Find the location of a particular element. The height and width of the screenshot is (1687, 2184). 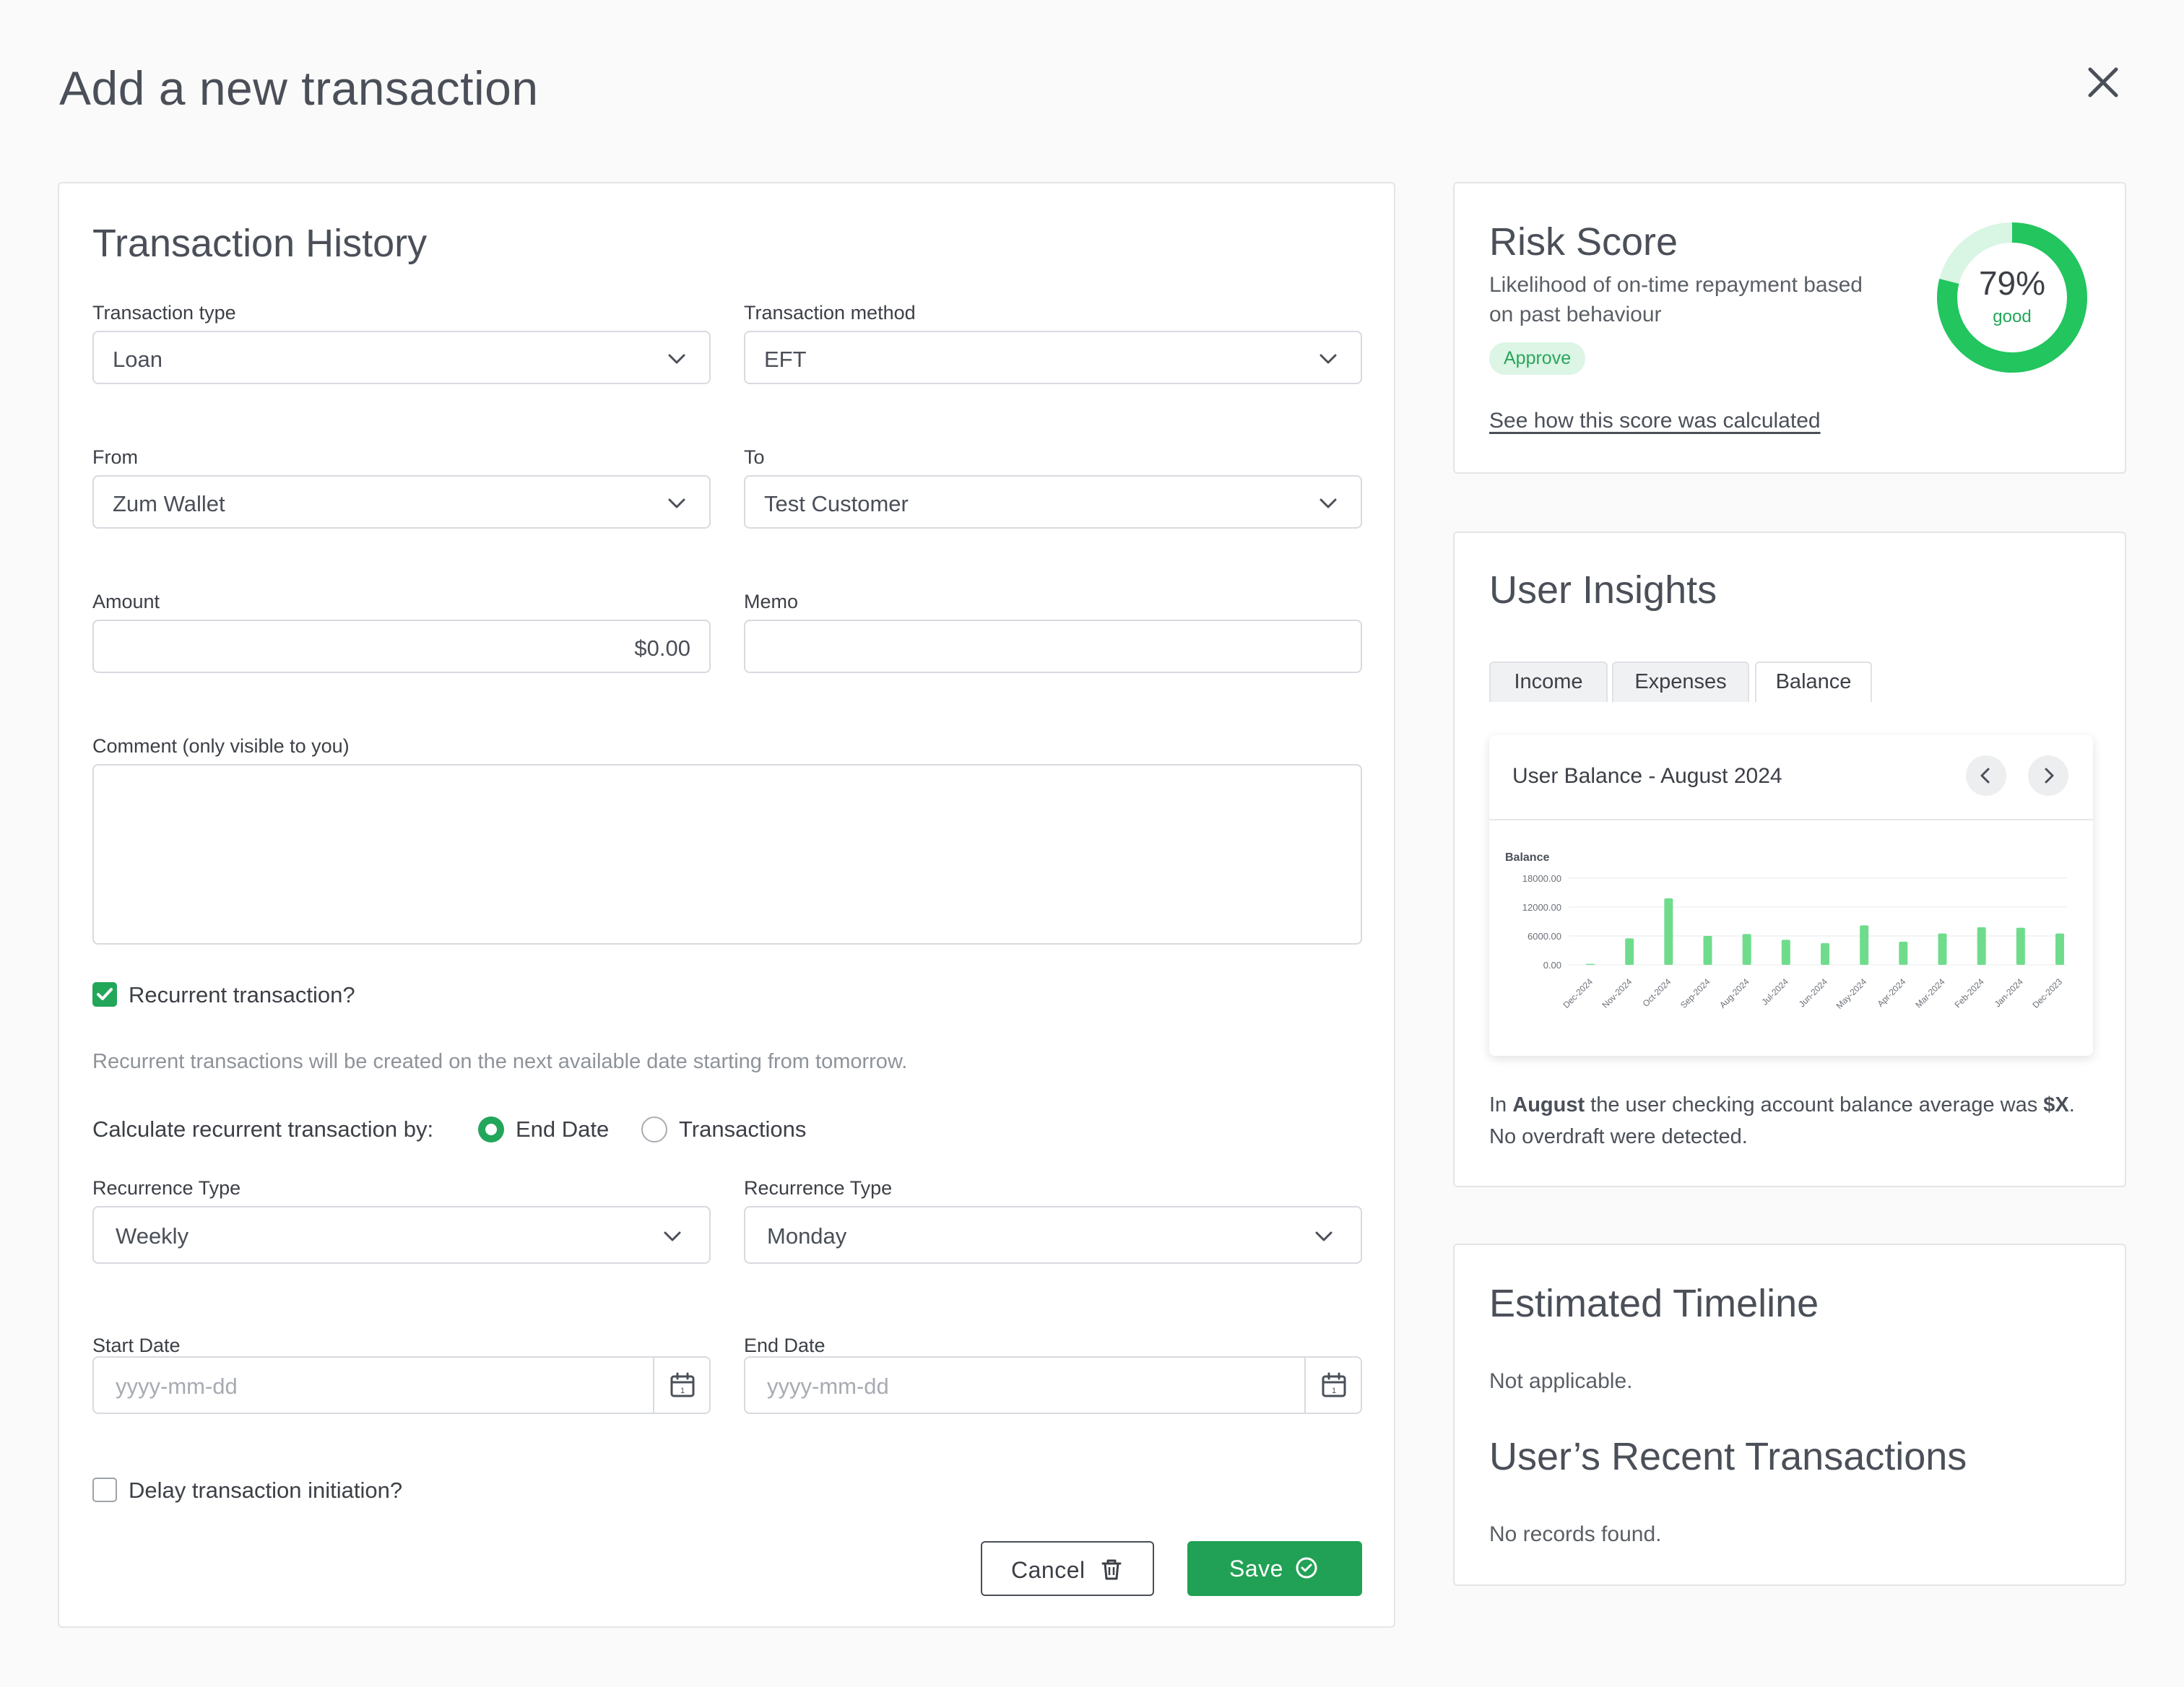

end-date-calendar-button: 1 is located at coordinates (1332, 1385).